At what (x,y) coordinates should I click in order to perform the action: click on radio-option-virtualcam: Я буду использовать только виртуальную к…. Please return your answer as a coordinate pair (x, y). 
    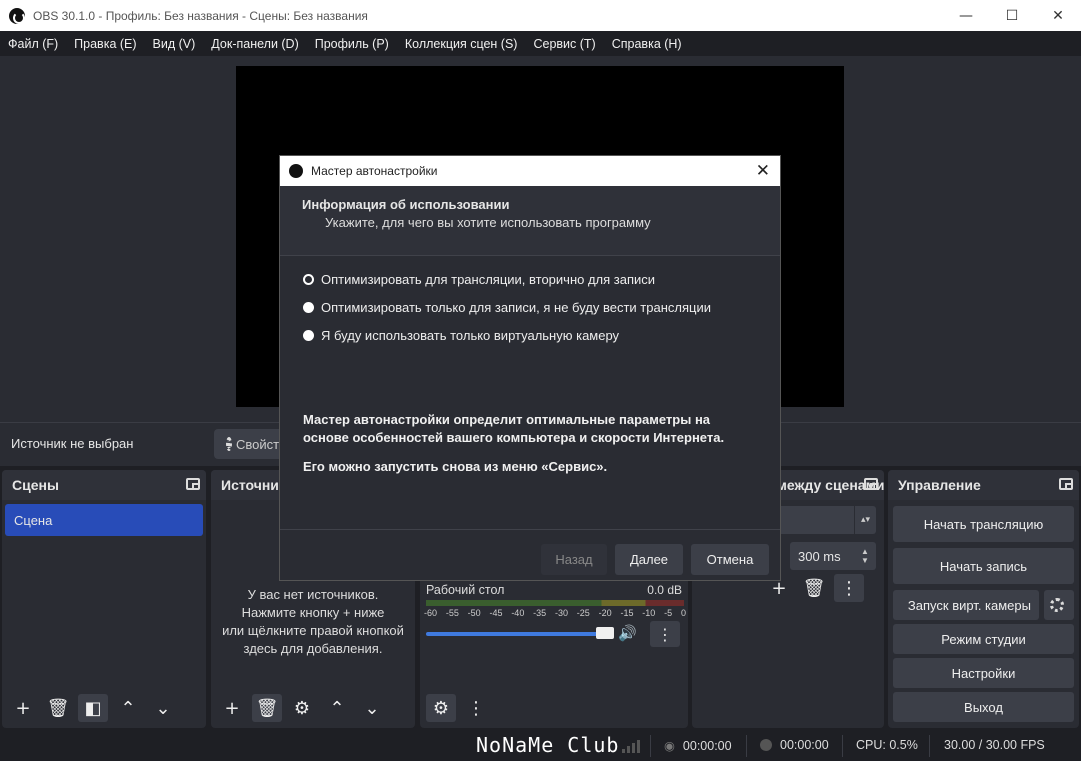
    Looking at the image, I should click on (461, 335).